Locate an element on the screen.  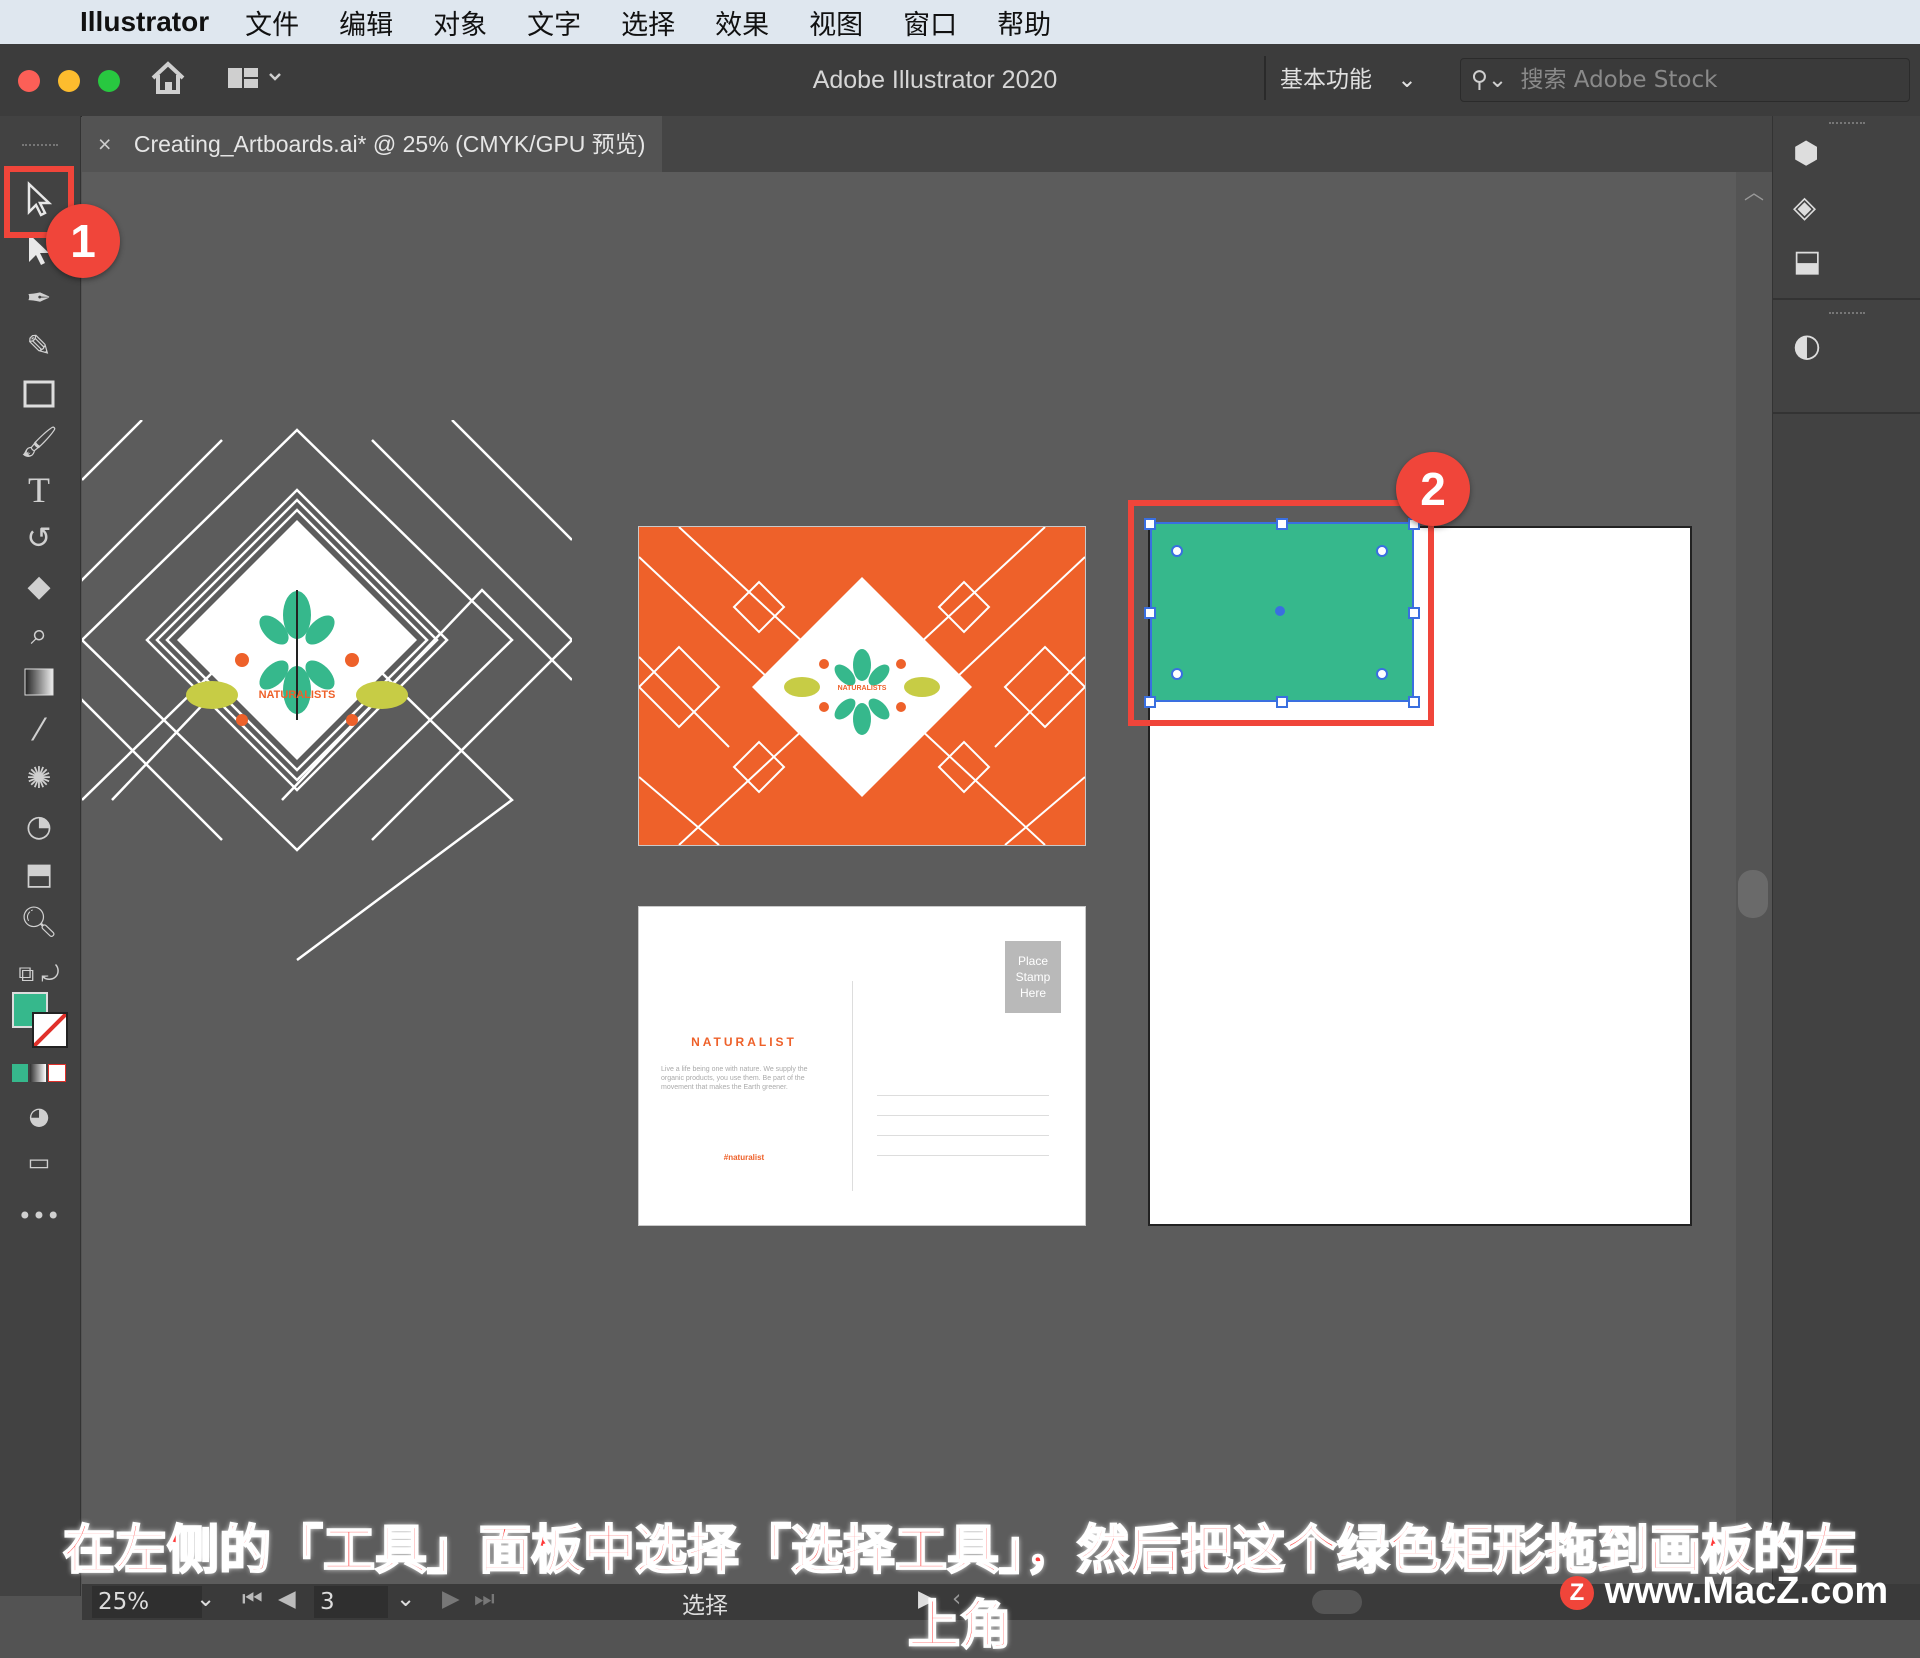
close-tab-icon: × is located at coordinates (104, 144).